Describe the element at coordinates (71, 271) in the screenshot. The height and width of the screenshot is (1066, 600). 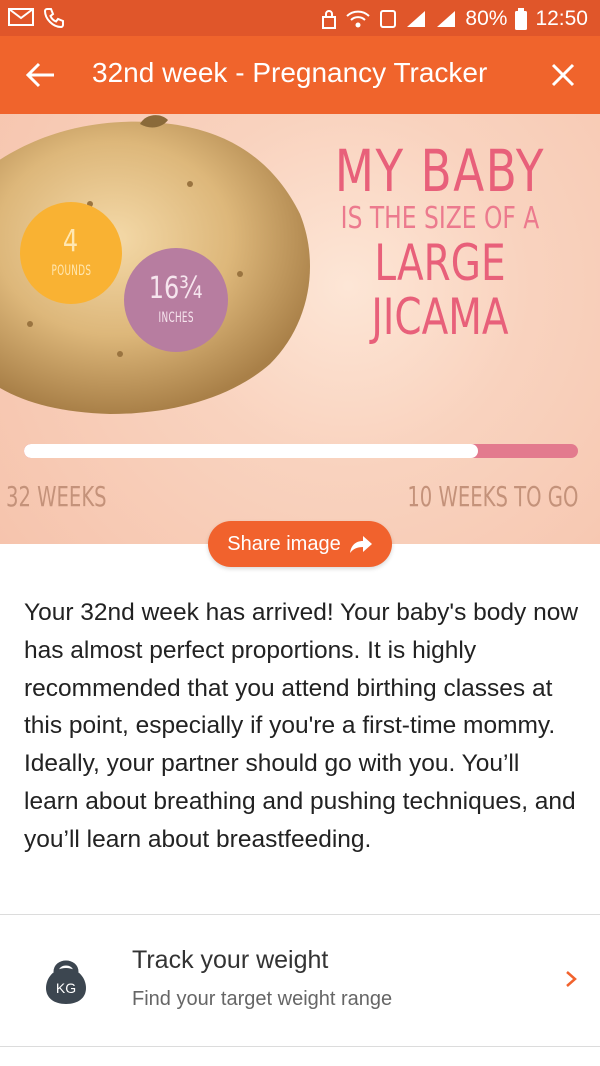
I see `weight-unit: POUNDS` at that location.